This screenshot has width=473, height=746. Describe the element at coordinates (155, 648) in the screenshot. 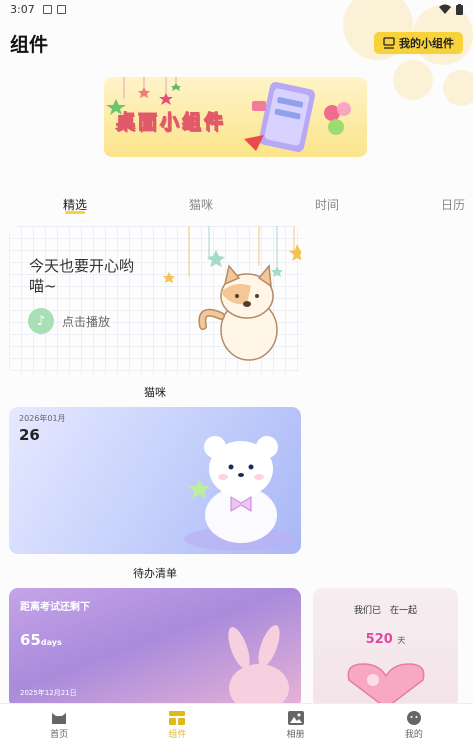

I see `exam-countdown-card: 距离考试还剩下 65days 2025年12月21日` at that location.